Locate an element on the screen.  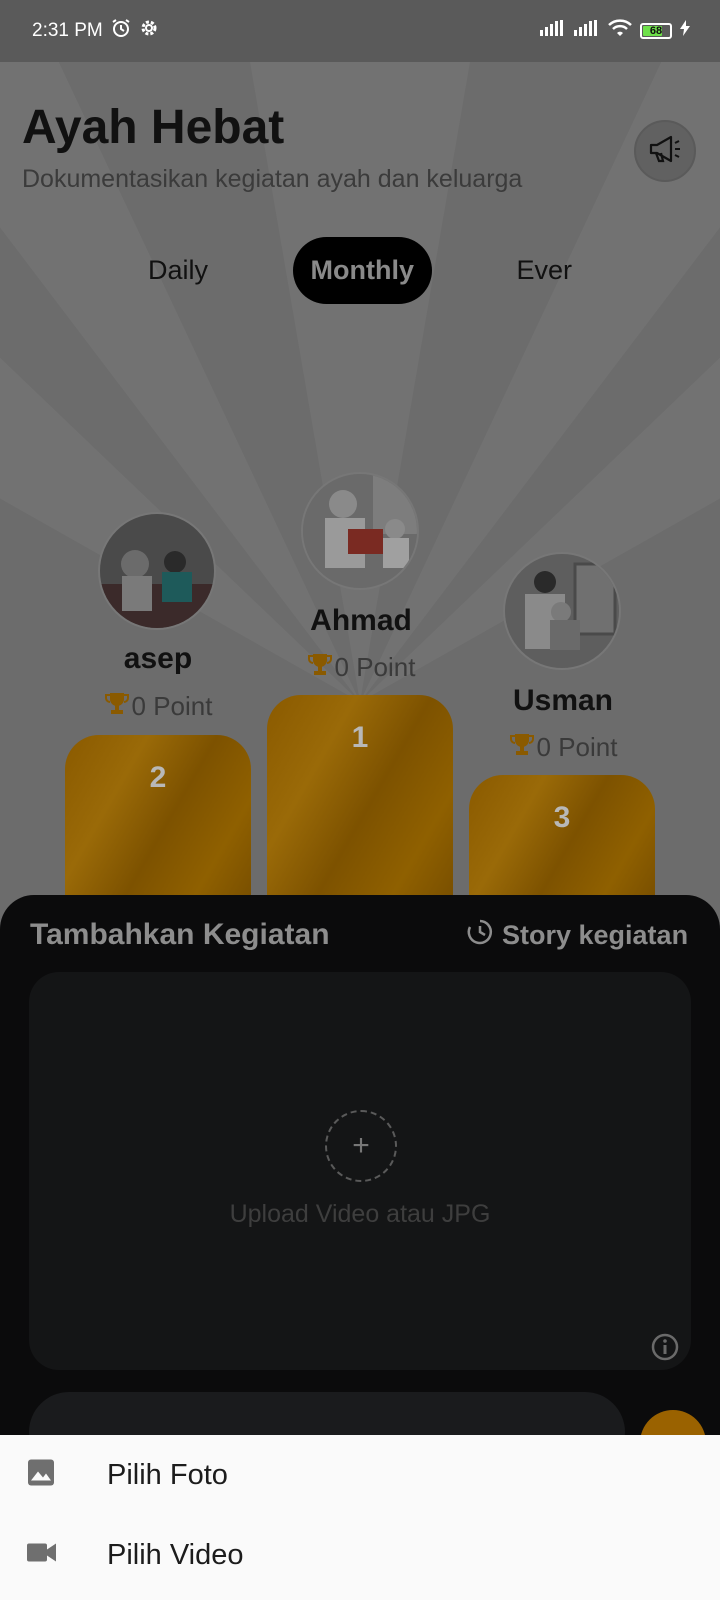
avatar-first is located at coordinates (360, 531).